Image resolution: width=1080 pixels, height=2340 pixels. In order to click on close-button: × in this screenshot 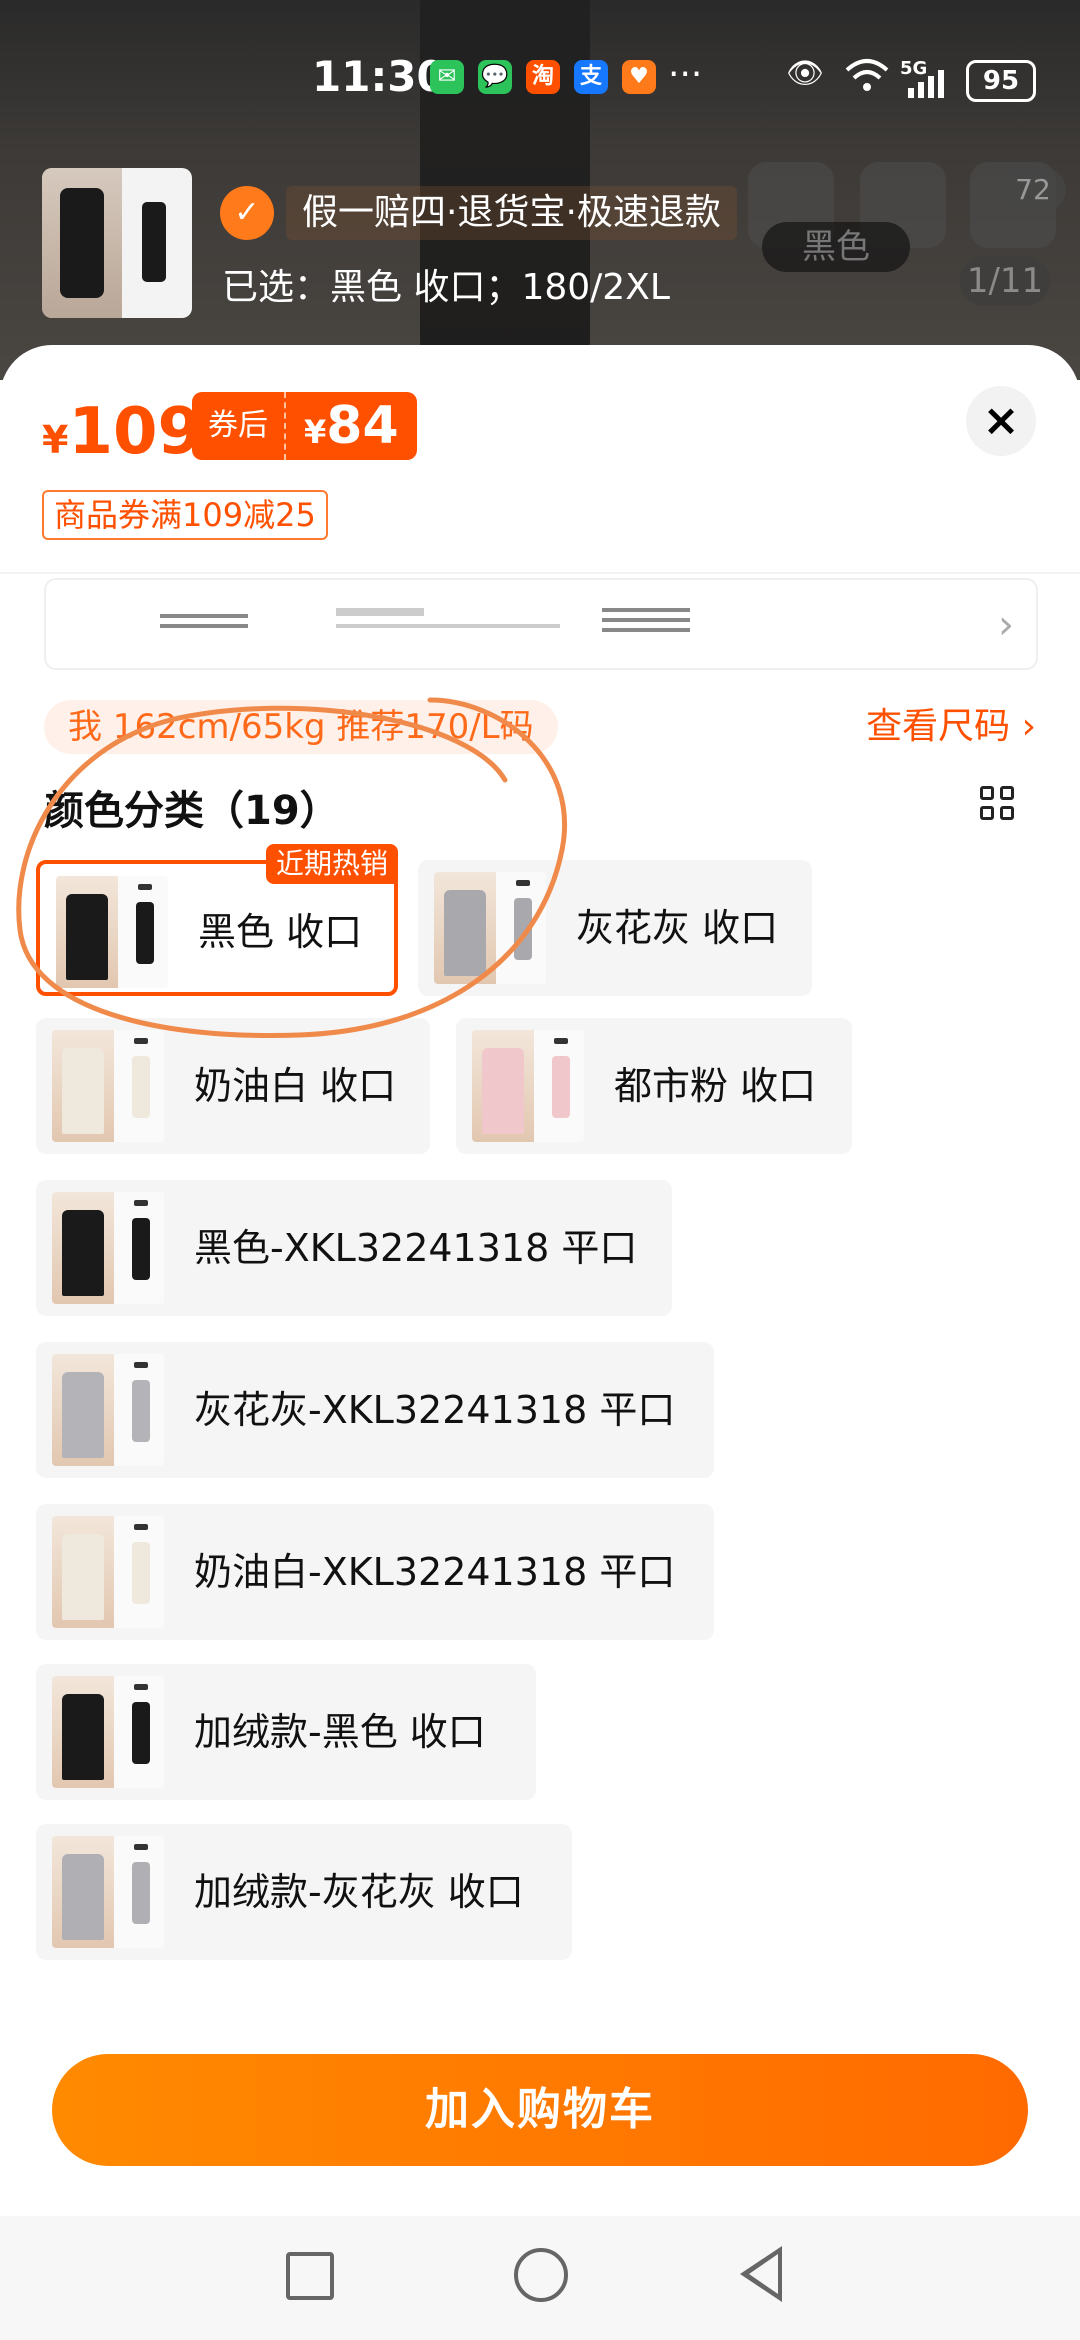, I will do `click(1001, 421)`.